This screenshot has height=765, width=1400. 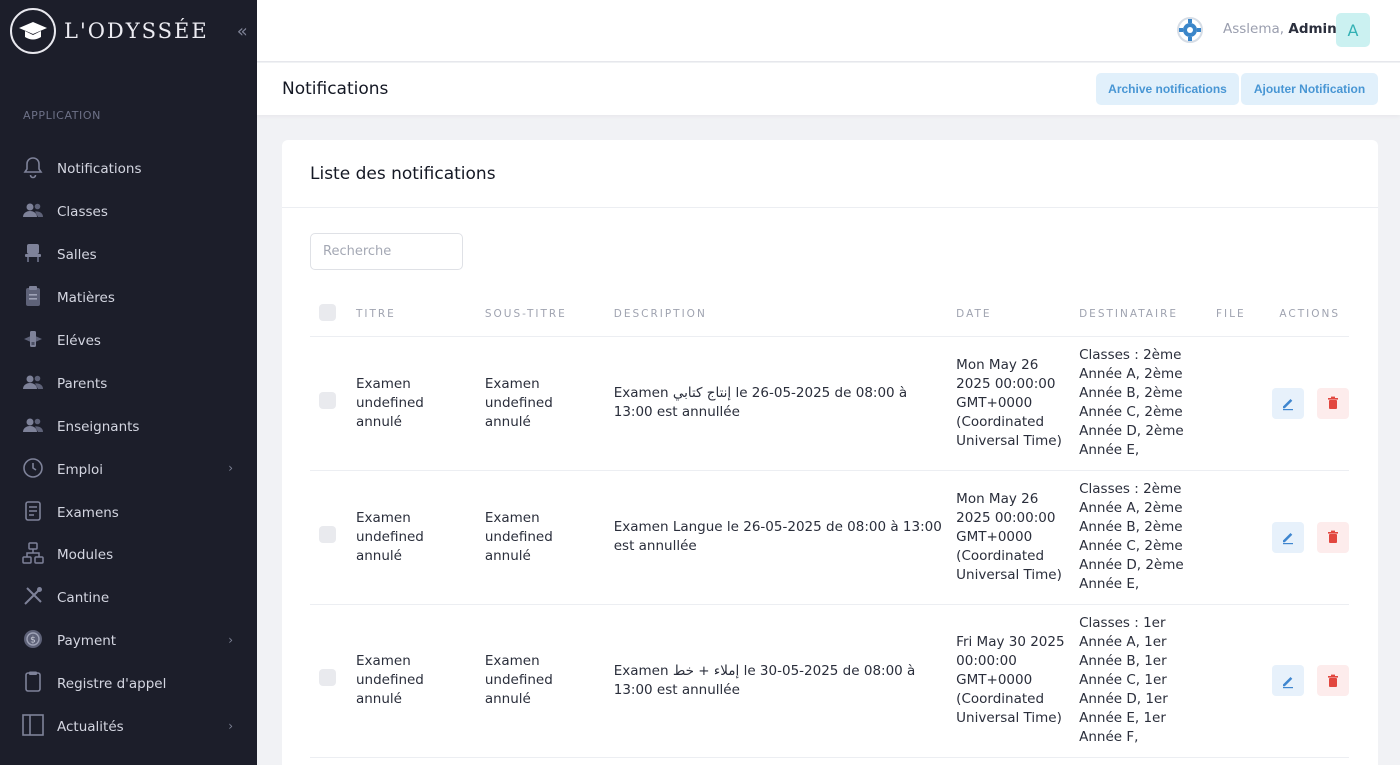 What do you see at coordinates (828, 31) in the screenshot?
I see `top-header: Asslema, Admin A` at bounding box center [828, 31].